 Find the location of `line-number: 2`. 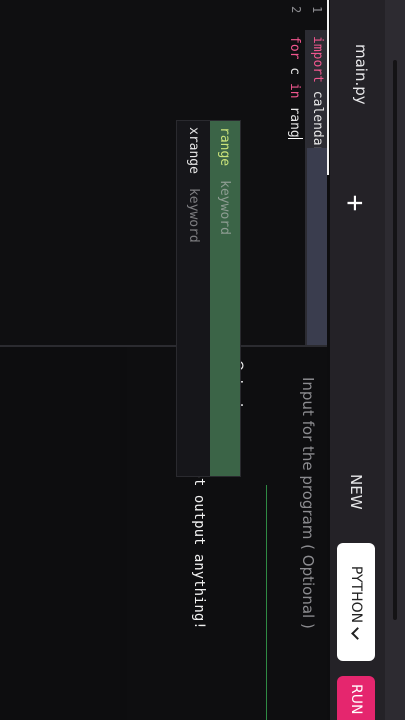

line-number: 2 is located at coordinates (296, 10).